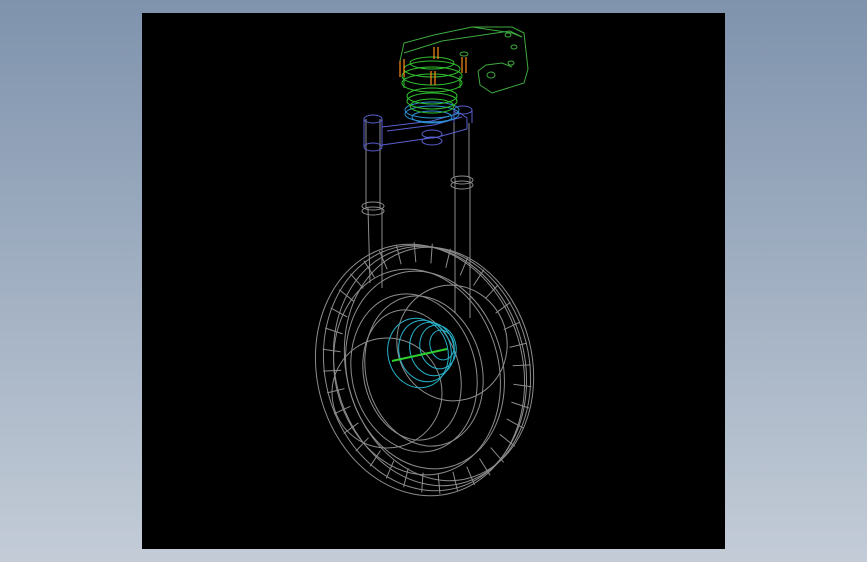 Image resolution: width=867 pixels, height=562 pixels. Describe the element at coordinates (422, 353) in the screenshot. I see `wheel-hub` at that location.